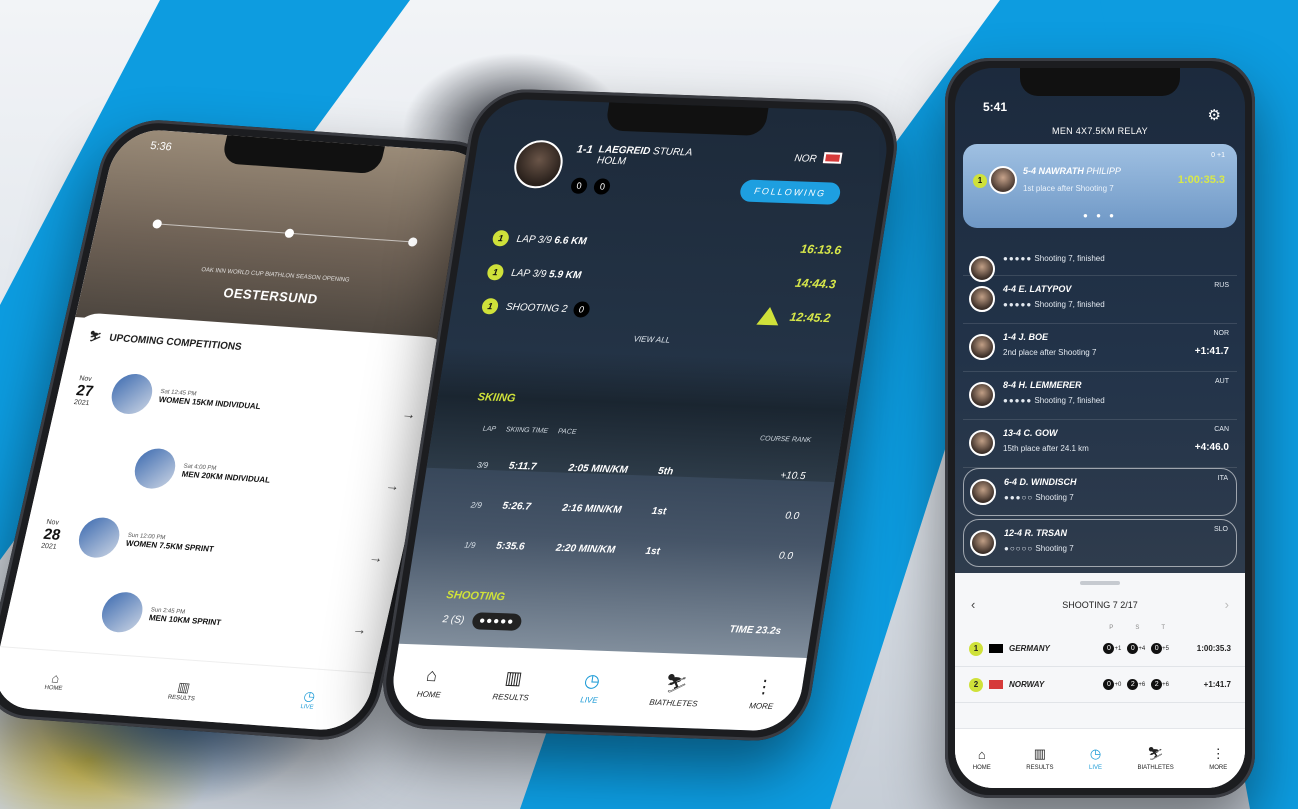  I want to click on team-time: 1:00:35.3, so click(1213, 648).